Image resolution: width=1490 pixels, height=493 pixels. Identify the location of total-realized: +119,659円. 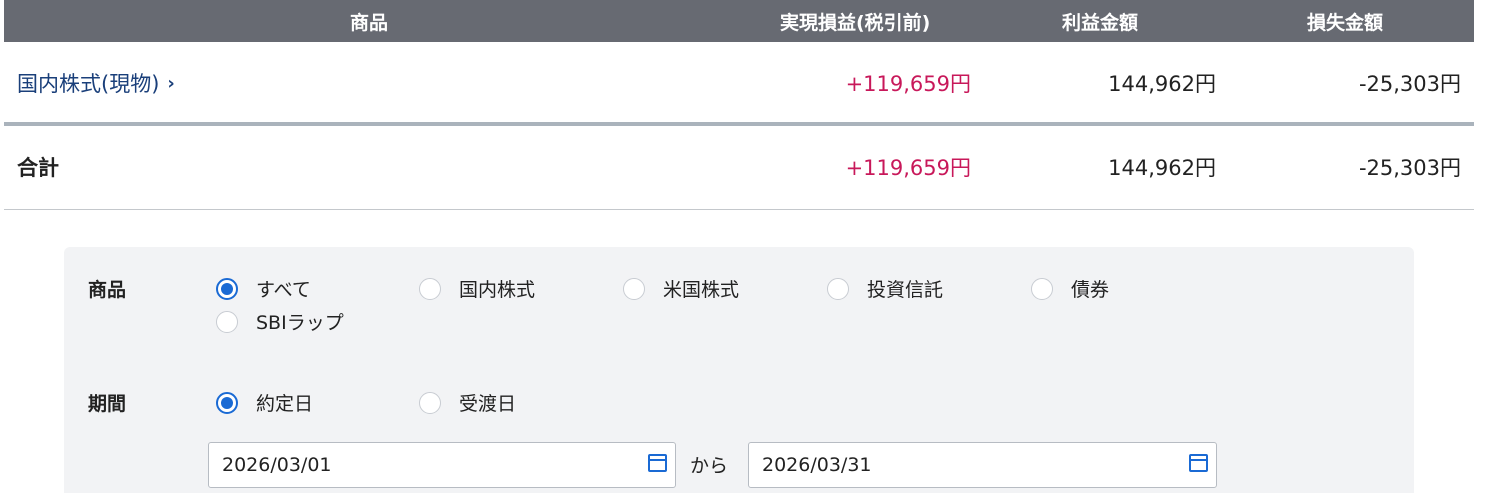
(908, 168).